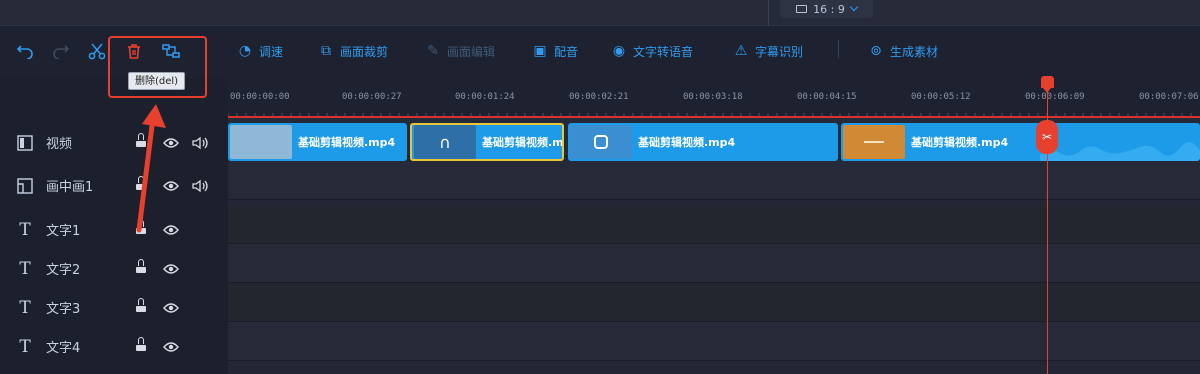 This screenshot has height=374, width=1200. What do you see at coordinates (854, 7) in the screenshot?
I see `chevron-down-icon` at bounding box center [854, 7].